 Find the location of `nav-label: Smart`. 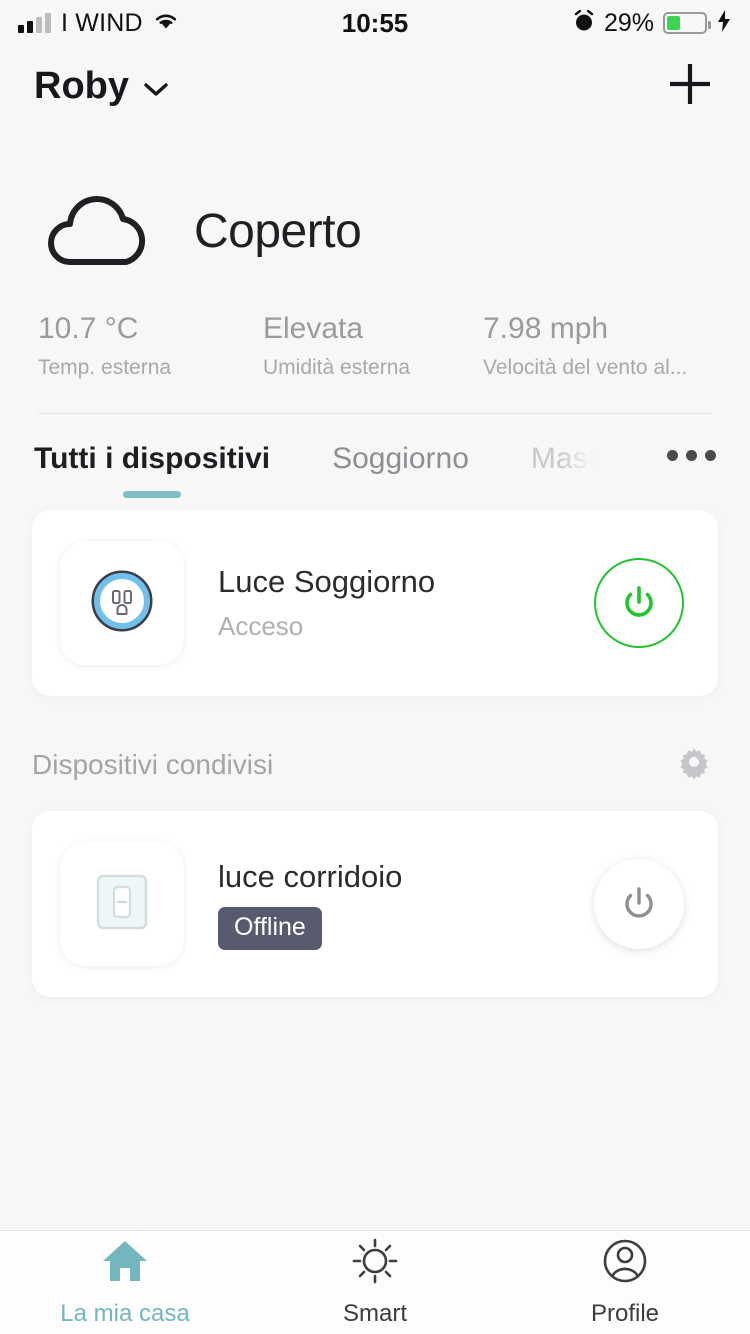

nav-label: Smart is located at coordinates (374, 1313).